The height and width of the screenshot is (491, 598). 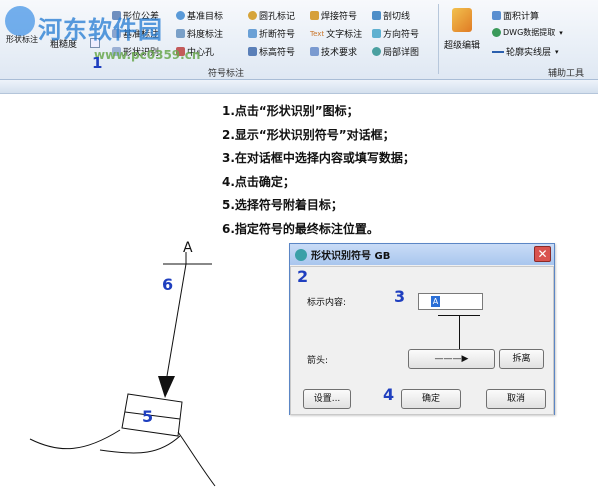 What do you see at coordinates (303, 276) in the screenshot?
I see `callout-2: 2` at bounding box center [303, 276].